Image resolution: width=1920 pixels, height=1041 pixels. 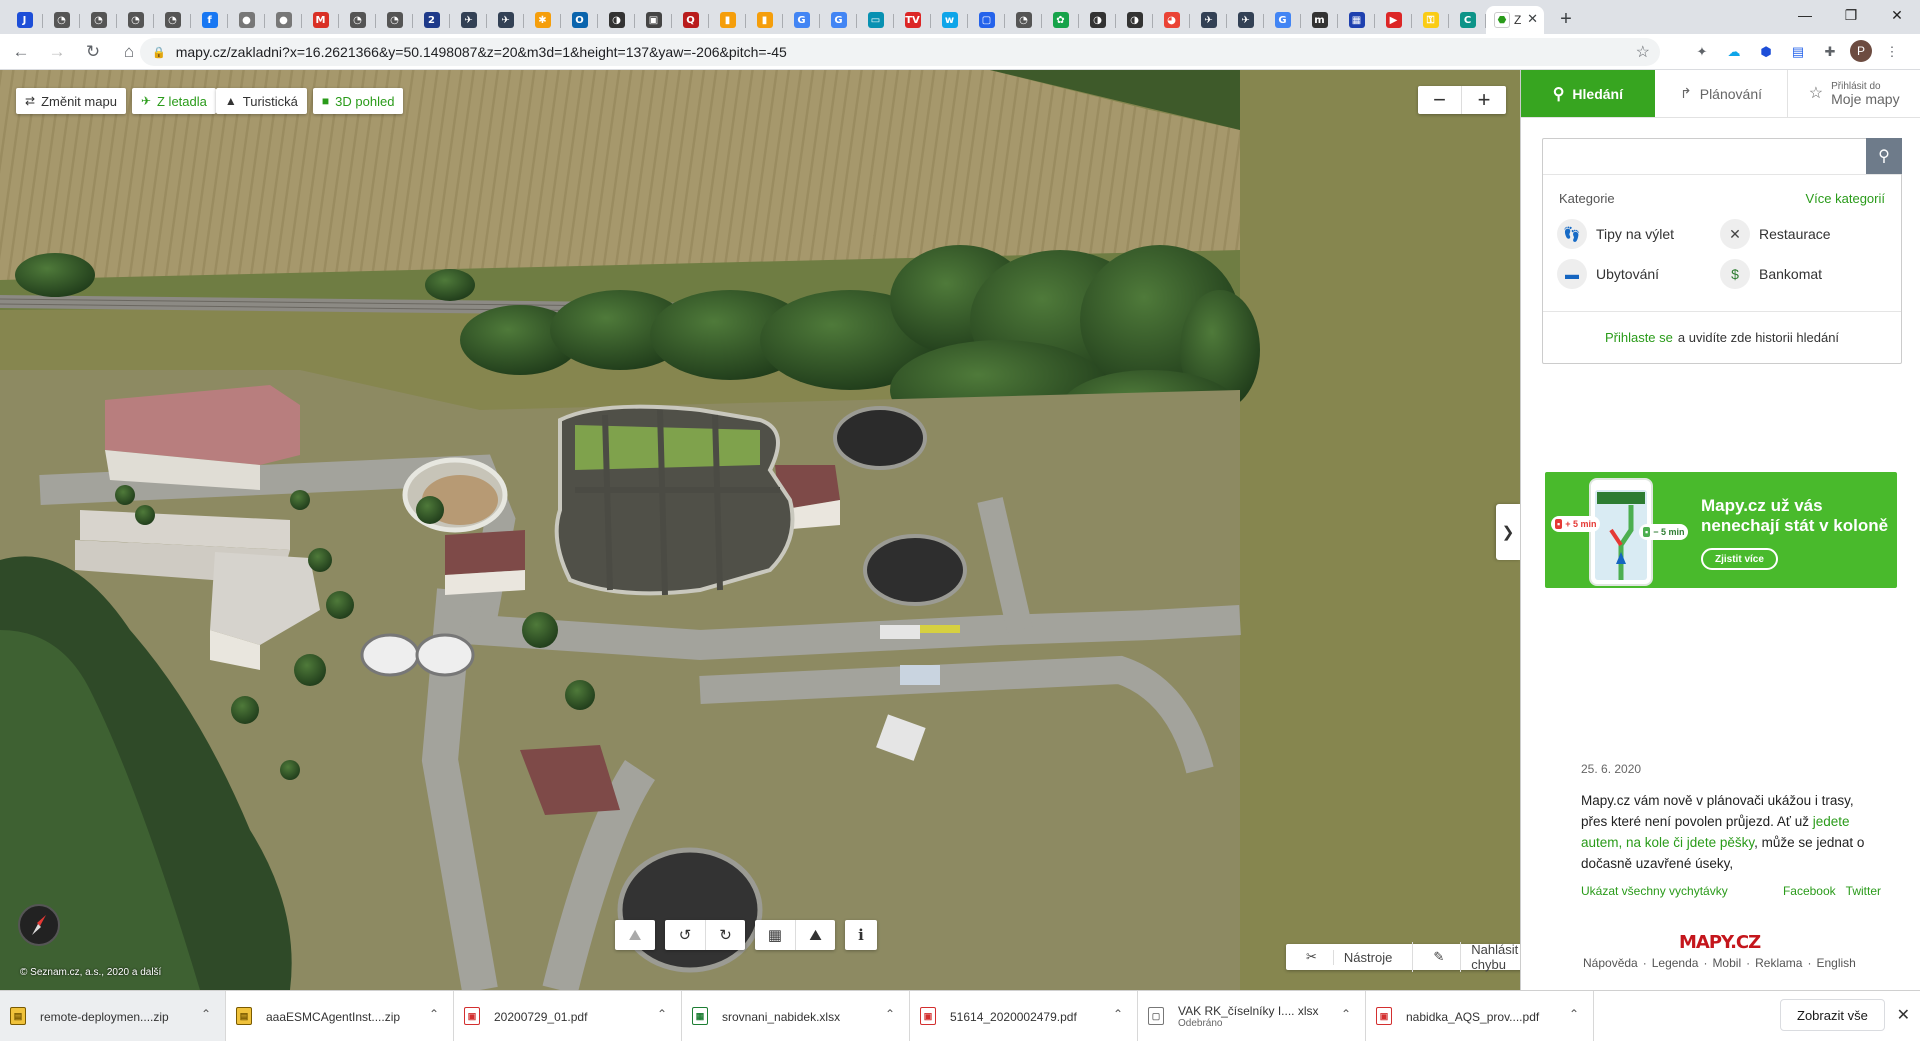 I want to click on zoom-out-button: −, so click(x=1440, y=100).